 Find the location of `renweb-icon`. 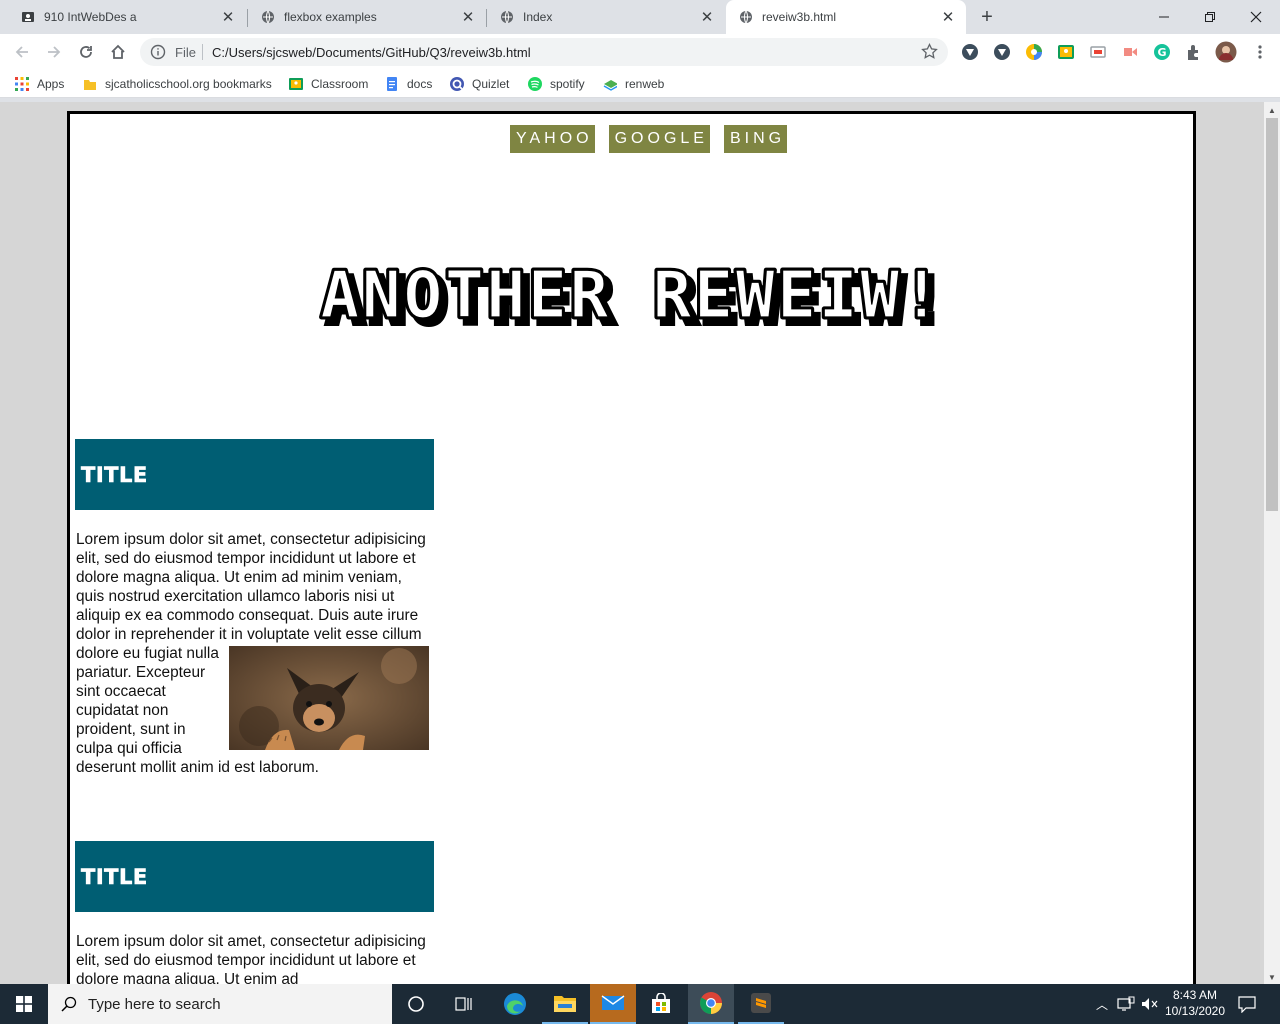

renweb-icon is located at coordinates (610, 84).